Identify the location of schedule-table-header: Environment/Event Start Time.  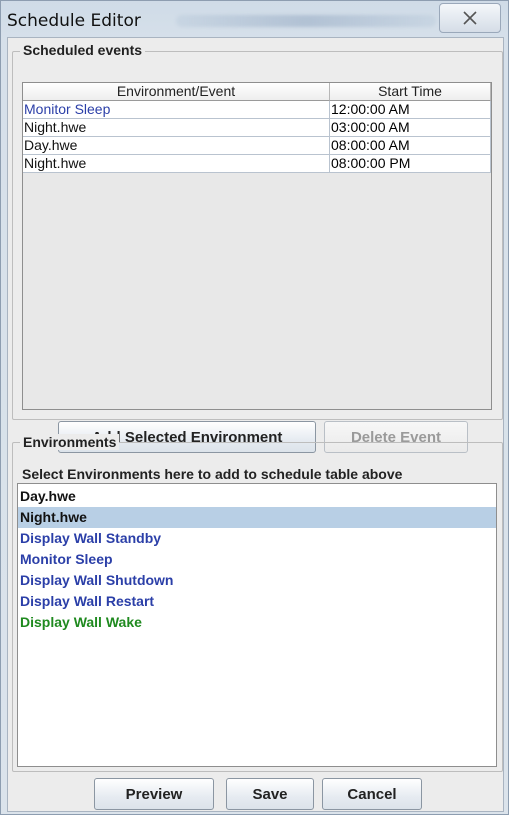
(257, 92).